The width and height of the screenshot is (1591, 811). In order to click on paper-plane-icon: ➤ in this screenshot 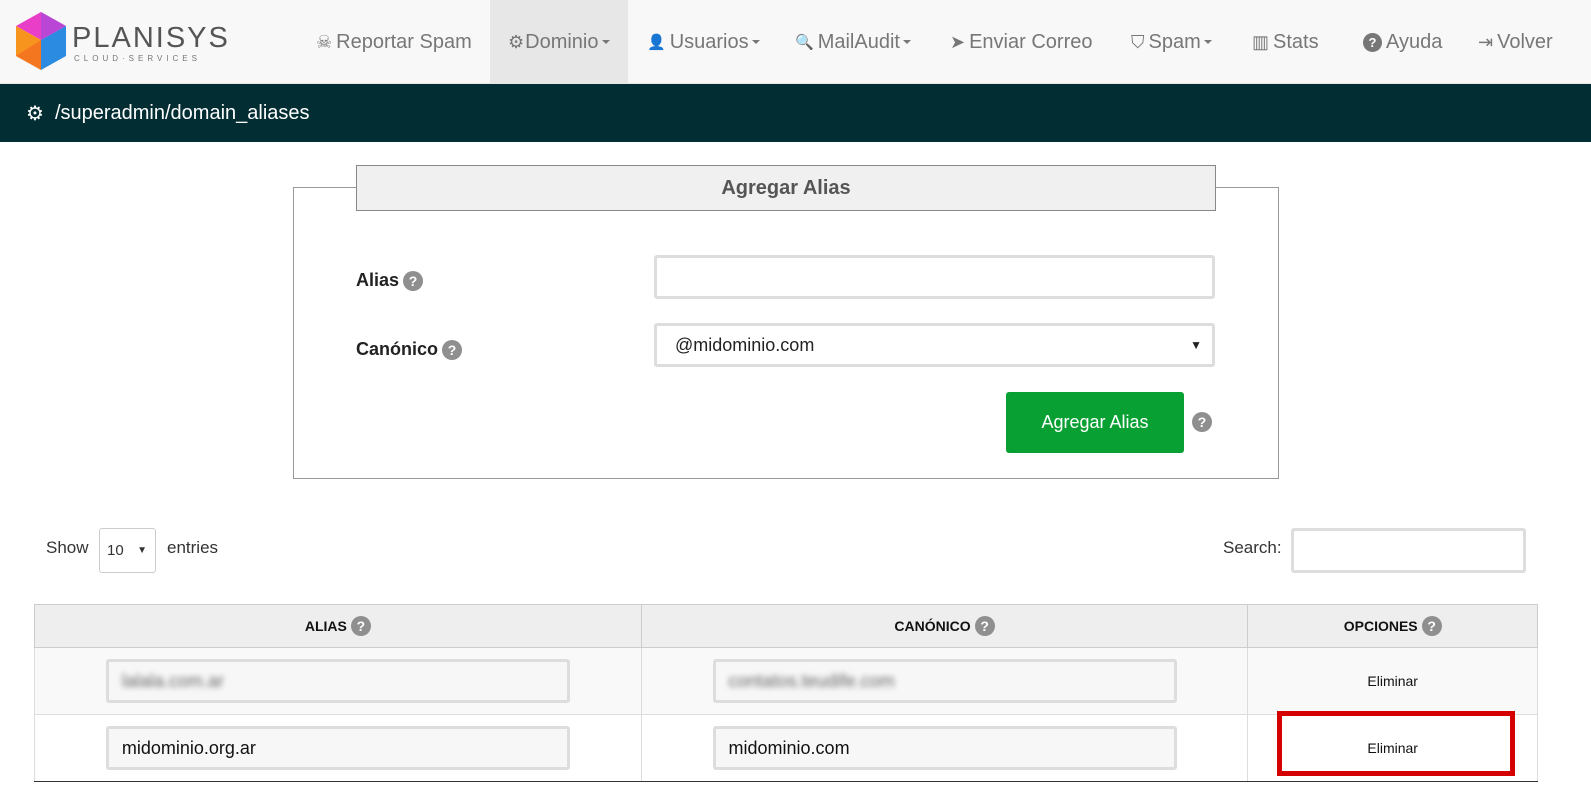, I will do `click(958, 41)`.